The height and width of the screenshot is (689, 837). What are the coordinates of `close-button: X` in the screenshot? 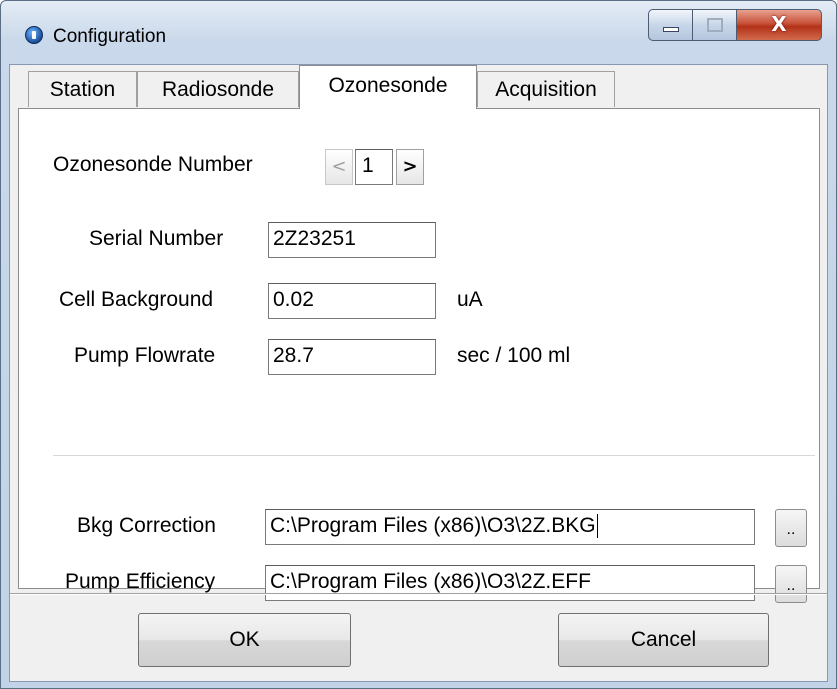 It's located at (779, 25).